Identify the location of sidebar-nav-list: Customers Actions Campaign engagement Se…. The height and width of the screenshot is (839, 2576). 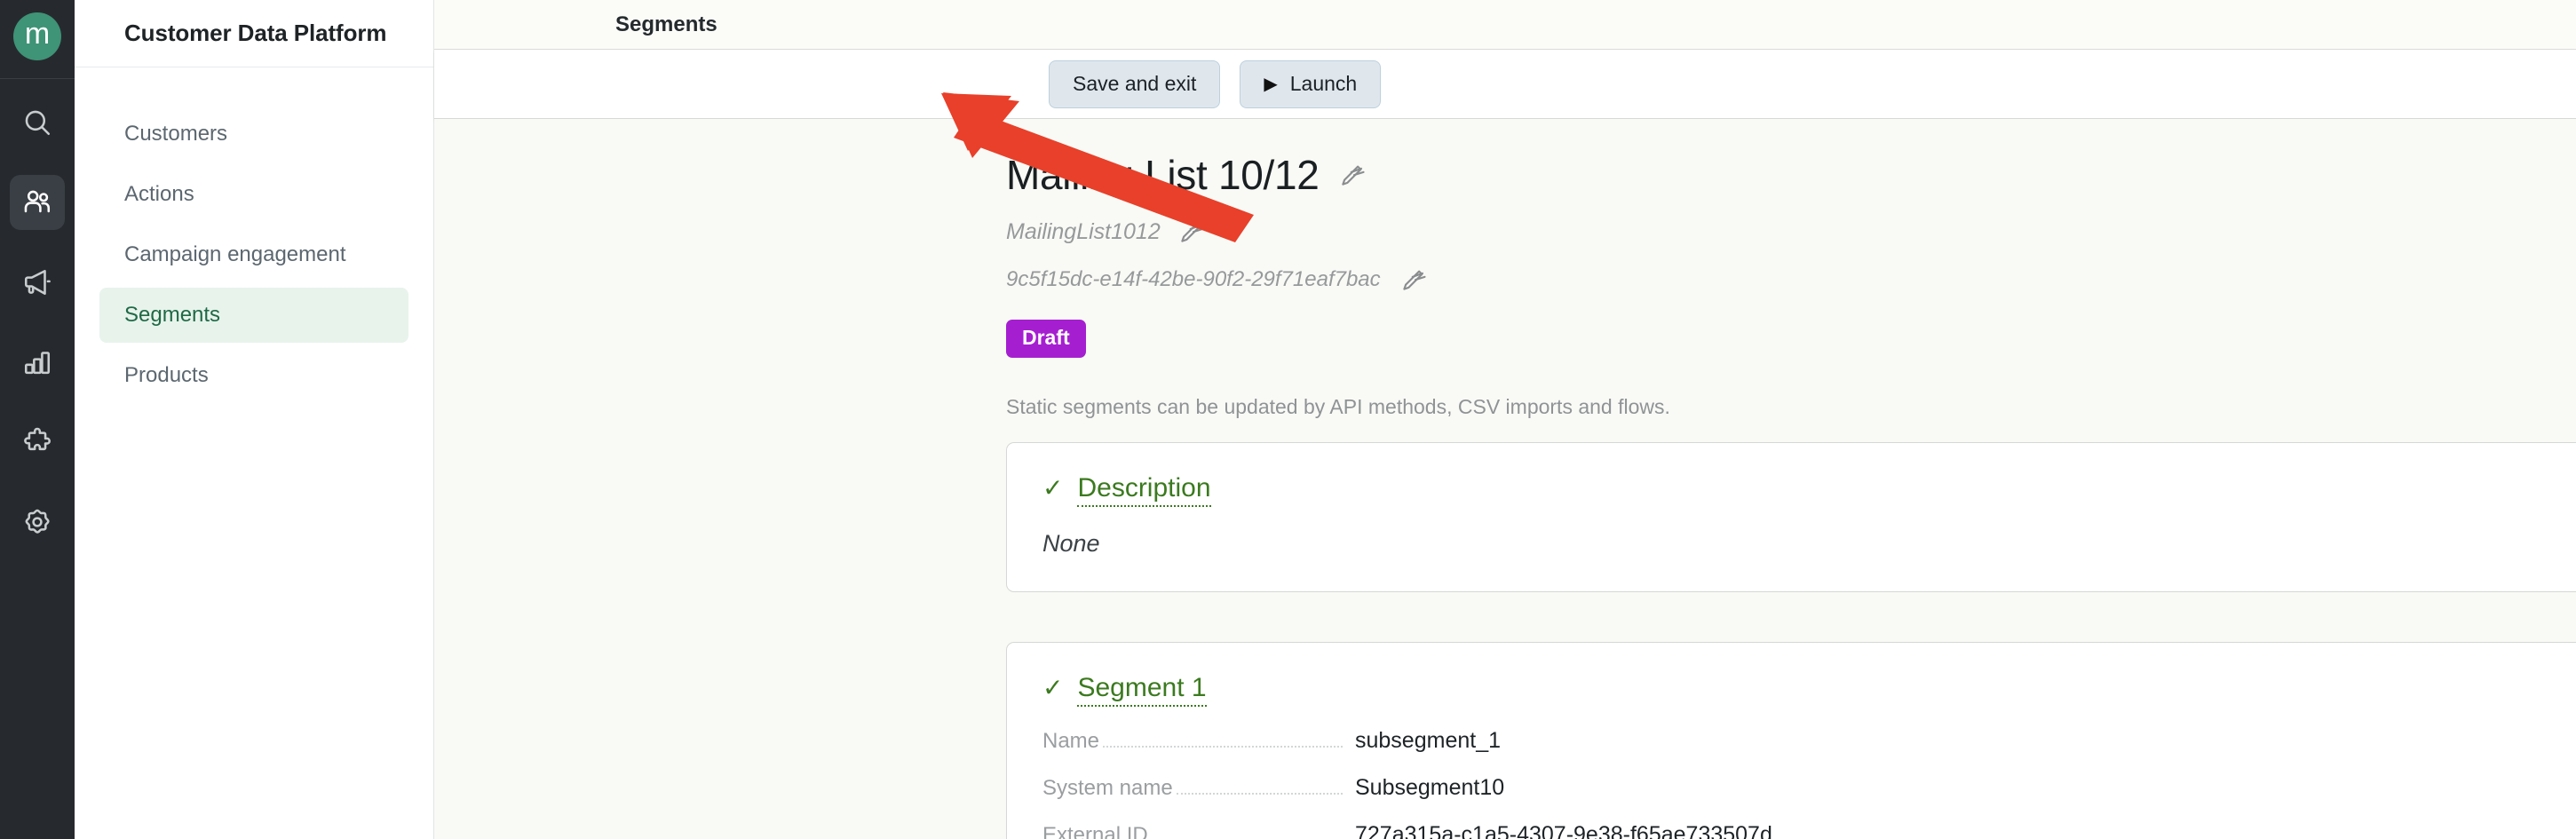
(254, 237).